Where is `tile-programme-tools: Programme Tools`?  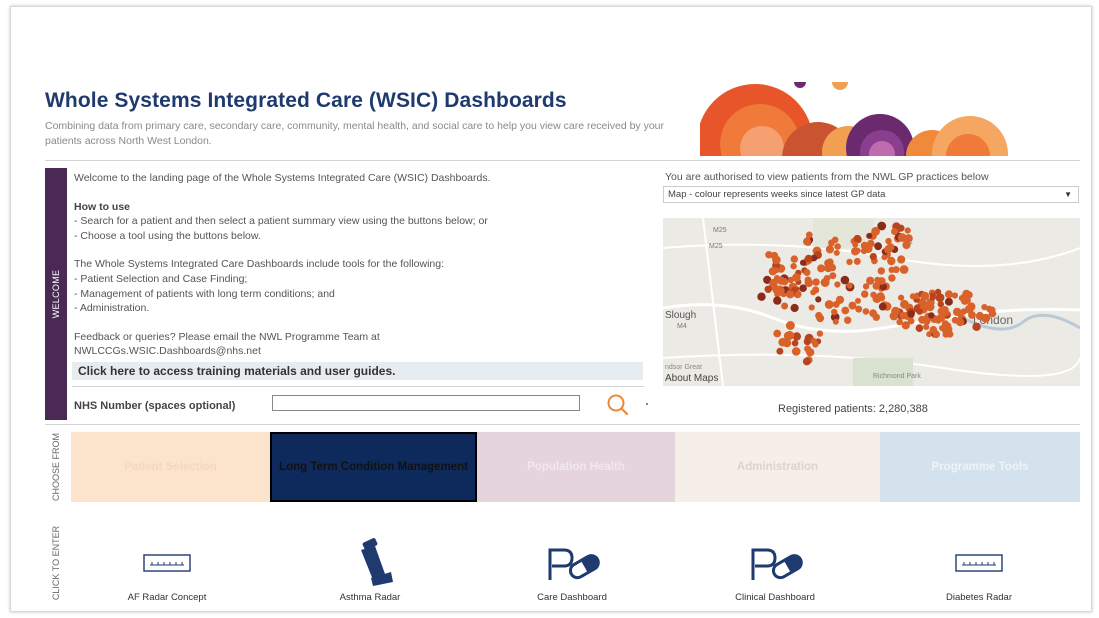
tile-programme-tools: Programme Tools is located at coordinates (980, 467).